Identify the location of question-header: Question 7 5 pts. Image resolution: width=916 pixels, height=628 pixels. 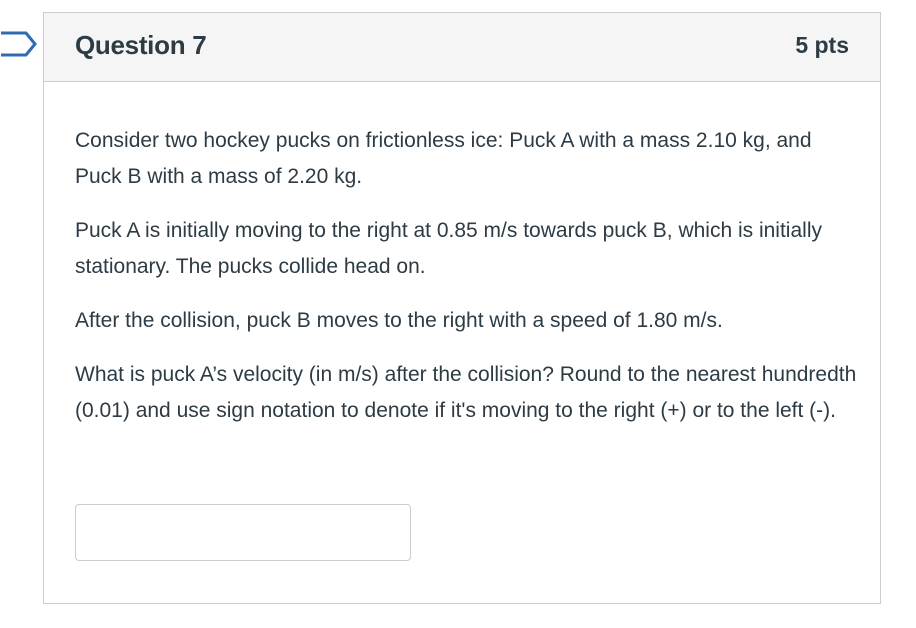
(462, 47).